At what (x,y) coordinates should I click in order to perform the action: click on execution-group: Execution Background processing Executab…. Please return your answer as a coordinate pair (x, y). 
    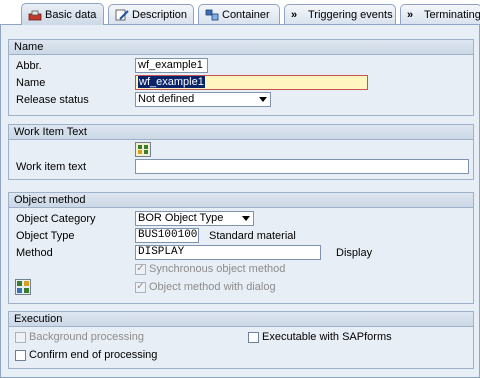
    Looking at the image, I should click on (241, 340).